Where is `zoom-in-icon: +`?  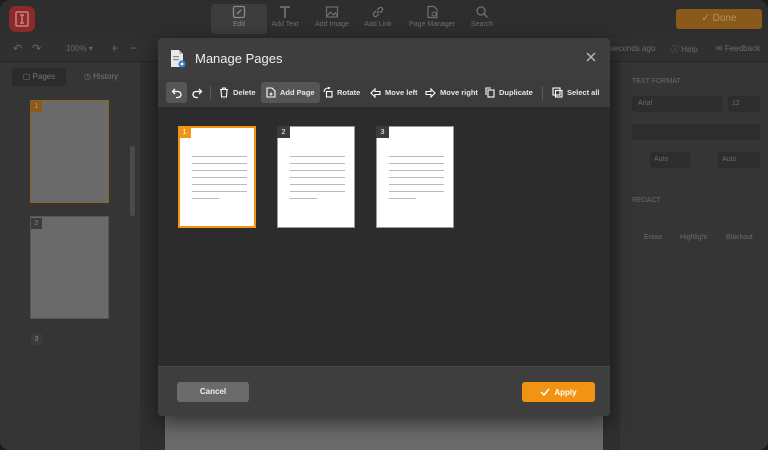 zoom-in-icon: + is located at coordinates (114, 48).